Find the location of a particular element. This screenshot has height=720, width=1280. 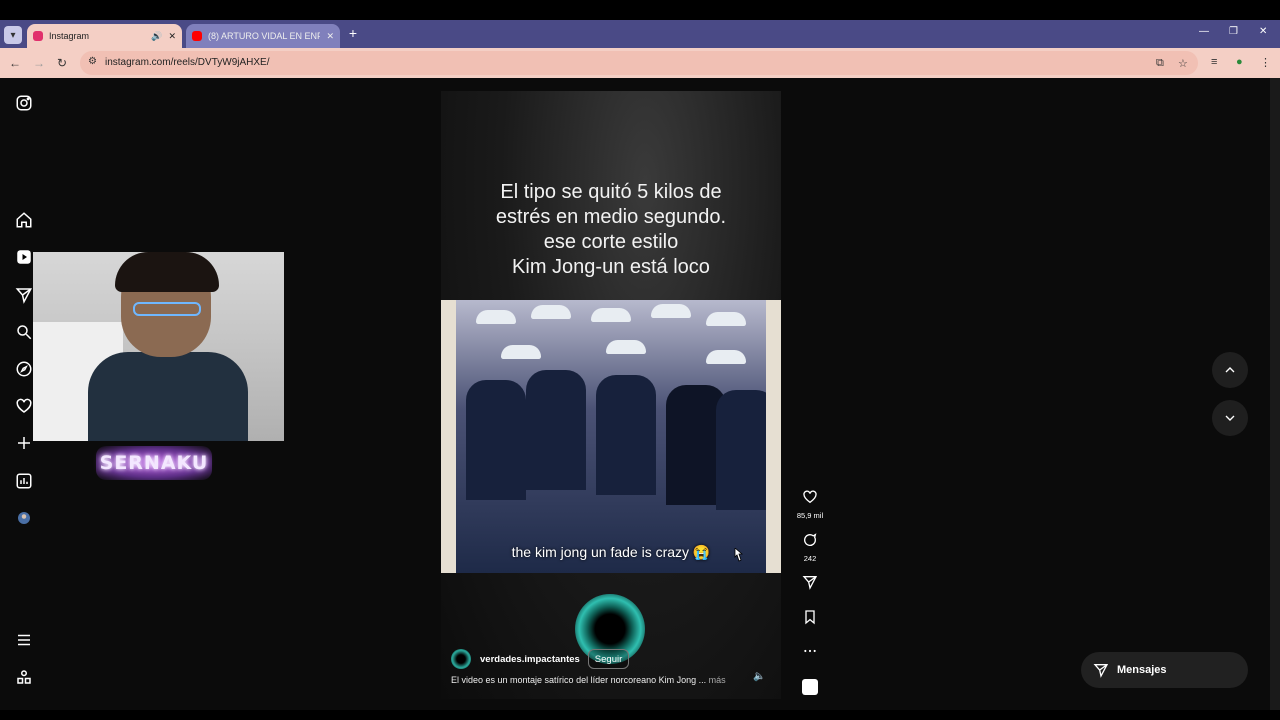

explore-icon is located at coordinates (24, 369).